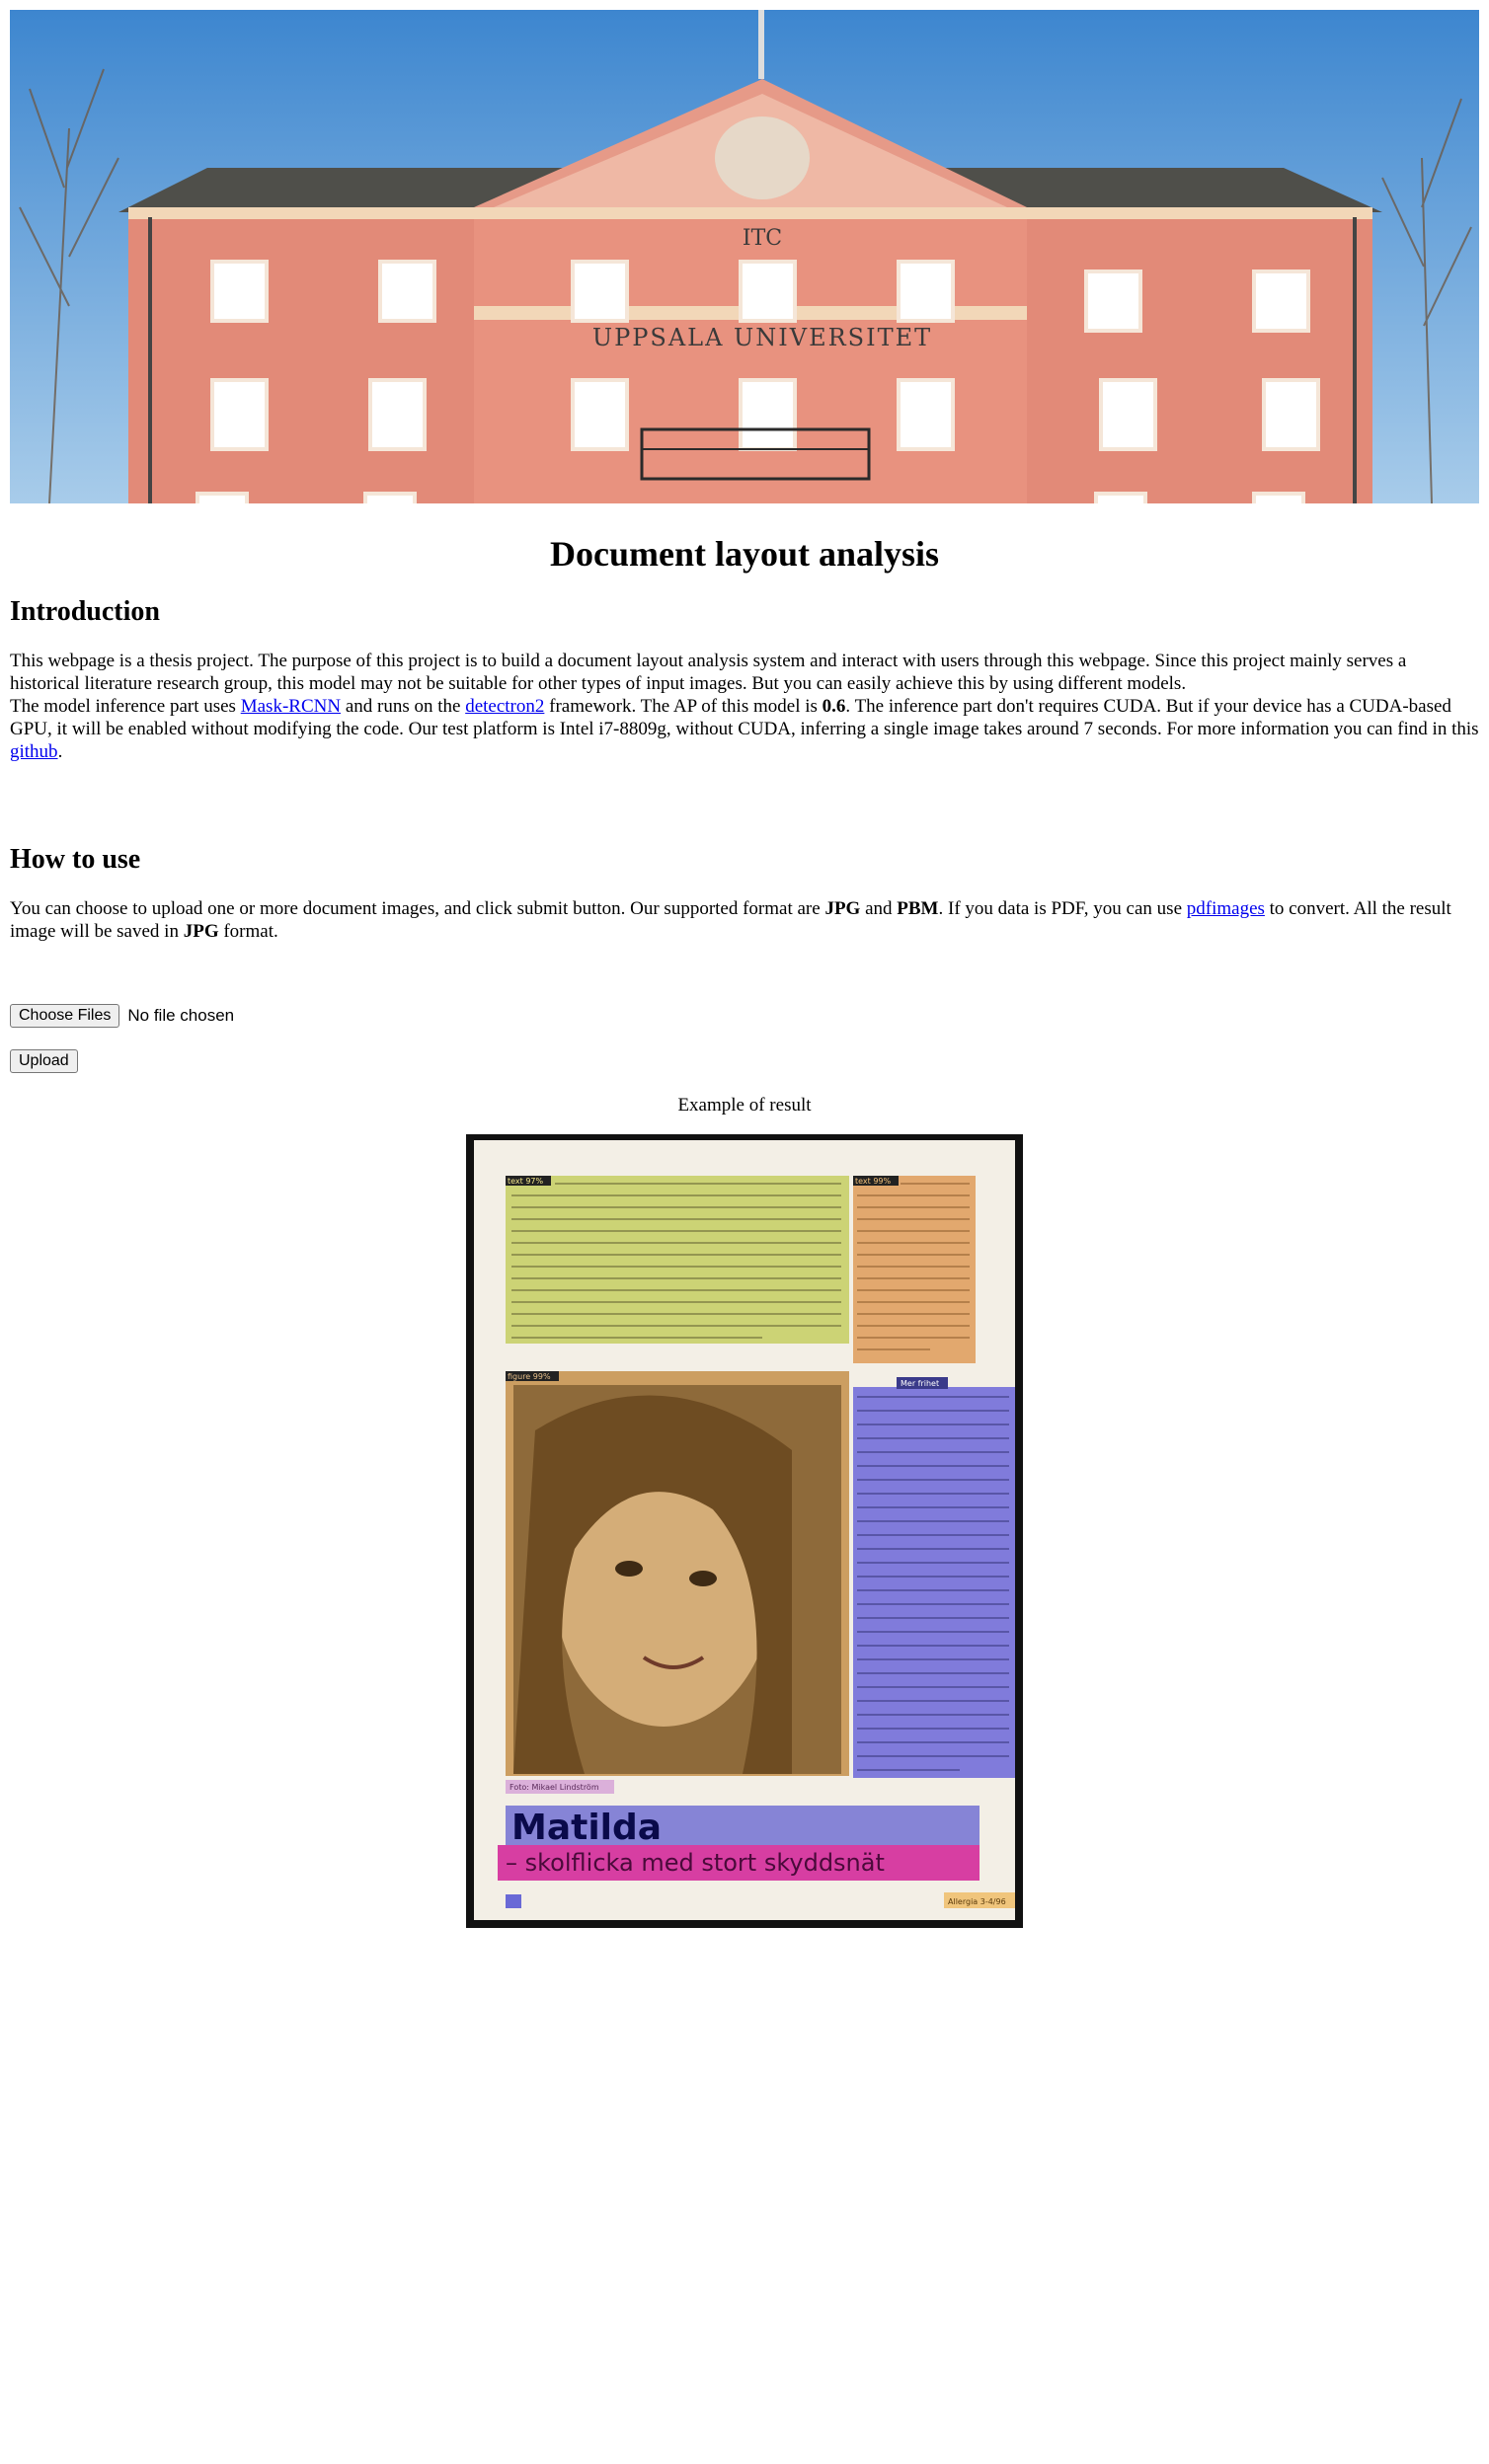  Describe the element at coordinates (291, 706) in the screenshot. I see `maskrcnn-link: Mask-RCNN` at that location.